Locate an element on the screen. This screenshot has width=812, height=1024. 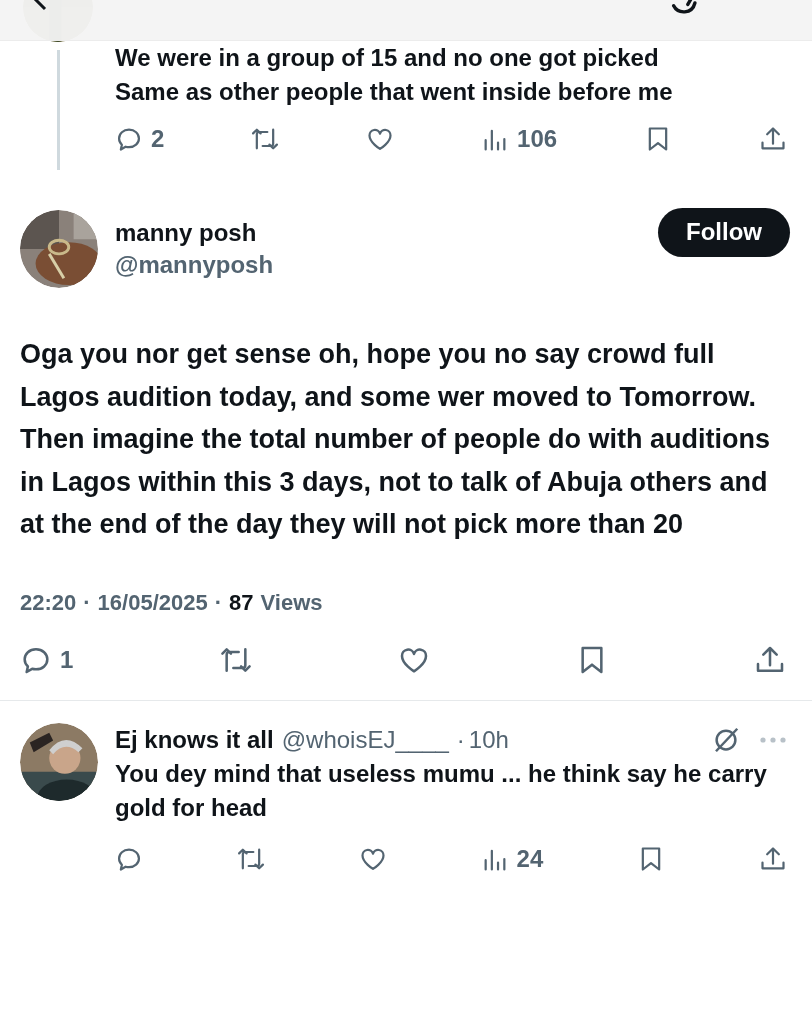
user-handle: @mannyposh is located at coordinates (195, 265).